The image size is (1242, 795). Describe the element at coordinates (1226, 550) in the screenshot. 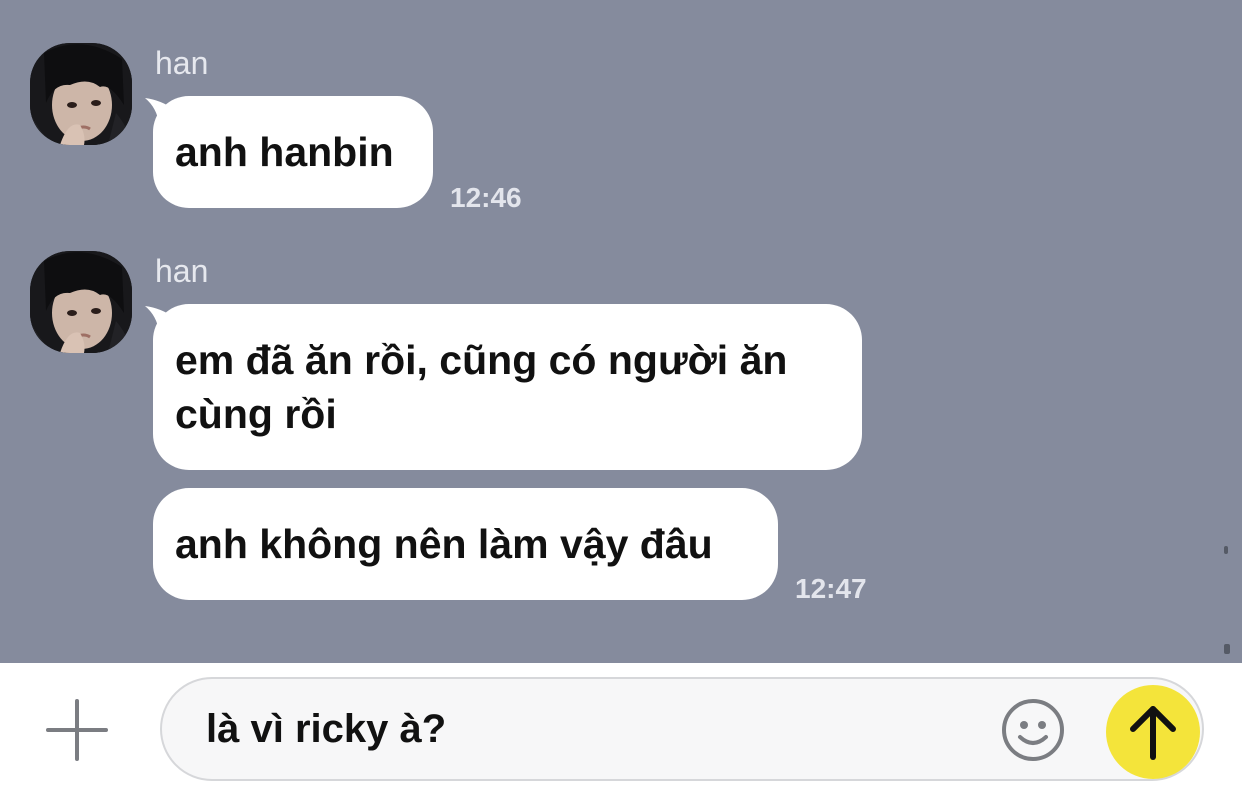

I see `scrollbar-indicator` at that location.